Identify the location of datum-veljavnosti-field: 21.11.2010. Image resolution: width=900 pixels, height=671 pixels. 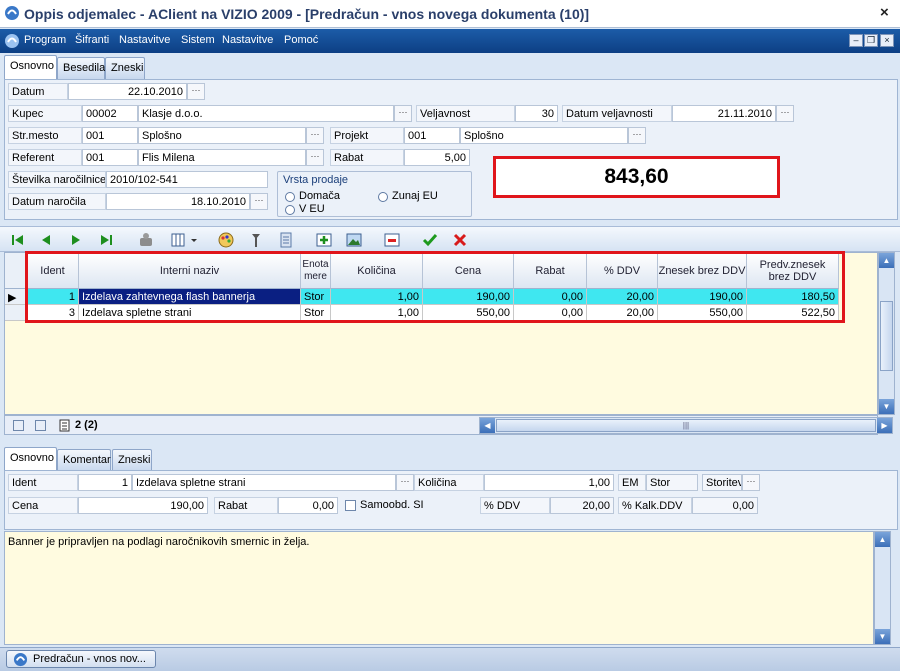
(724, 113).